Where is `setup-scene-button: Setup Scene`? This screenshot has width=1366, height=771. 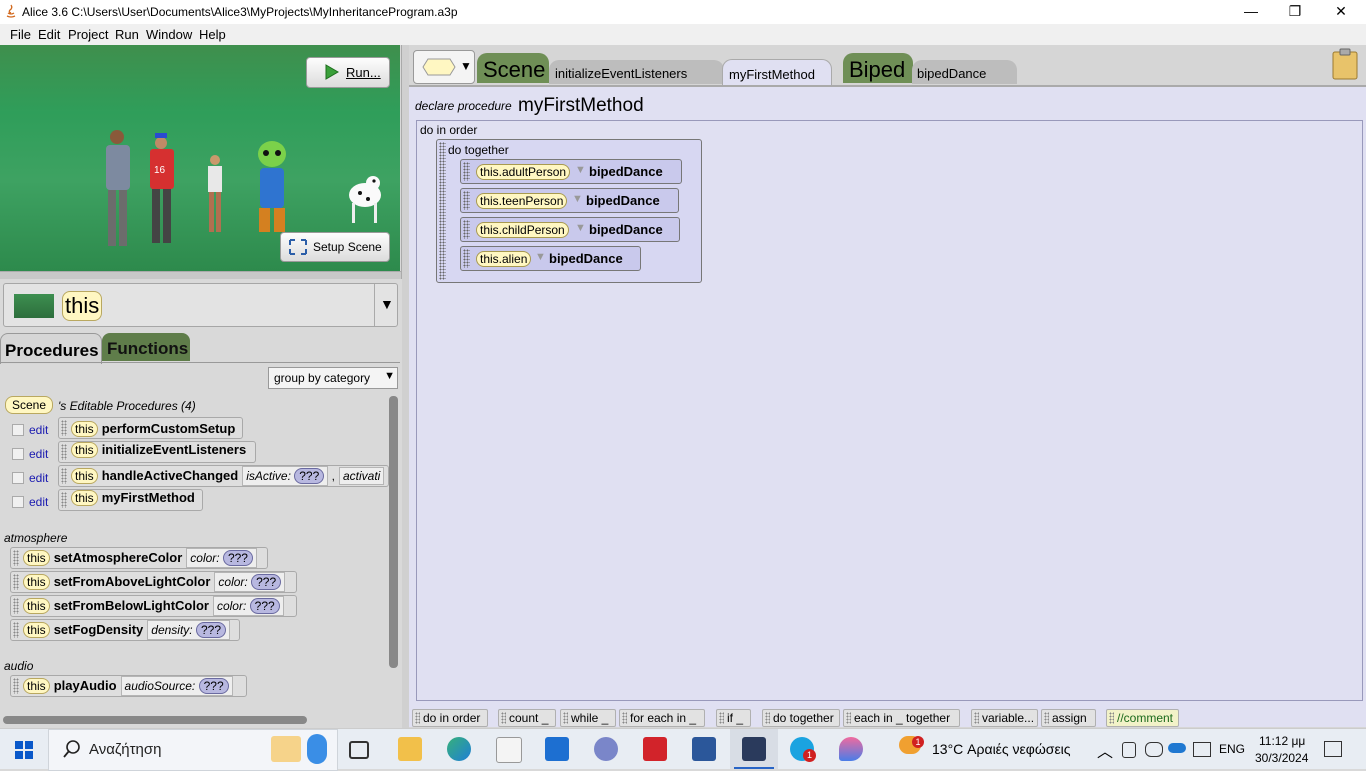 setup-scene-button: Setup Scene is located at coordinates (335, 247).